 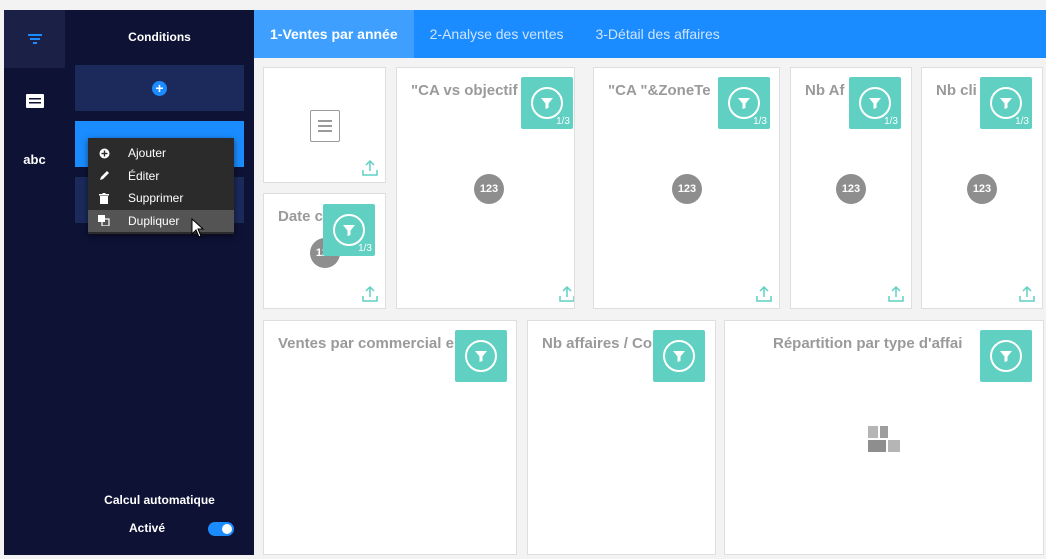 I want to click on add-condition-button: +, so click(x=159, y=88).